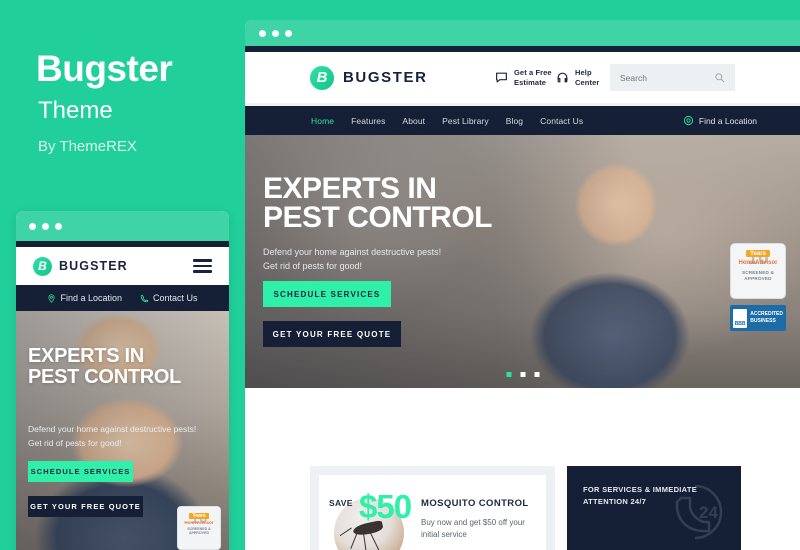 This screenshot has width=800, height=550. I want to click on author-credit: By ThemeREX, so click(87, 146).